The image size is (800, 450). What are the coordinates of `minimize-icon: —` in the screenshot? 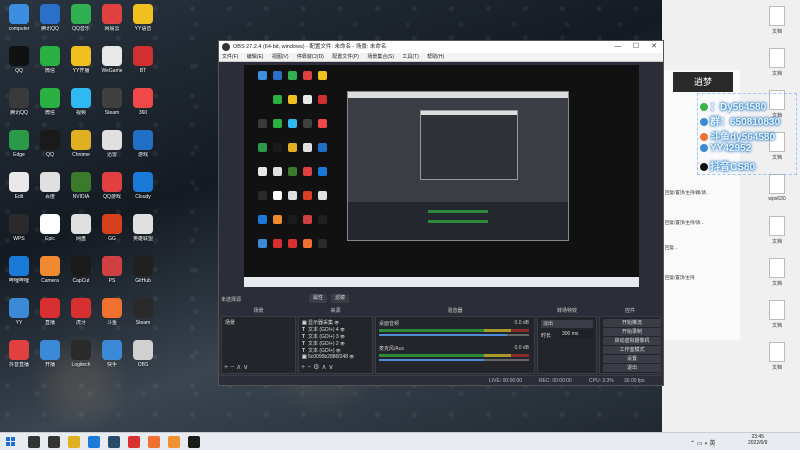 It's located at (618, 47).